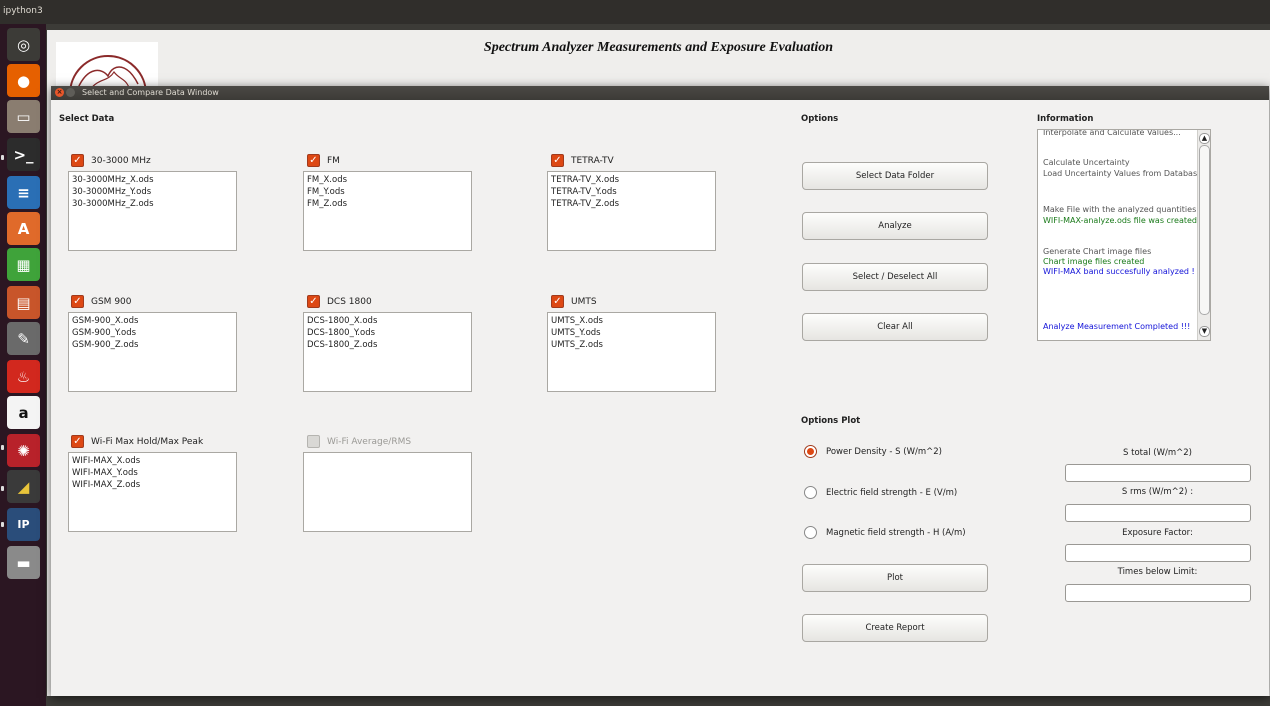 The image size is (1270, 706). Describe the element at coordinates (23, 412) in the screenshot. I see `amazon-icon: a` at that location.